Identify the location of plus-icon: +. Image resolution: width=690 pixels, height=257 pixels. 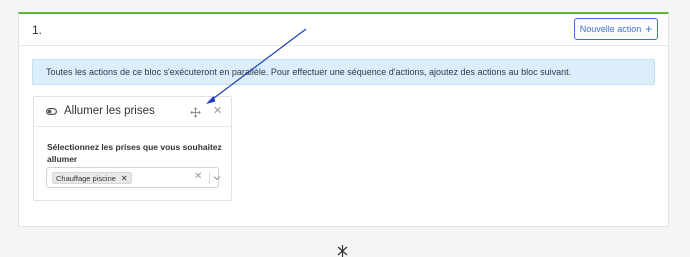
(649, 29).